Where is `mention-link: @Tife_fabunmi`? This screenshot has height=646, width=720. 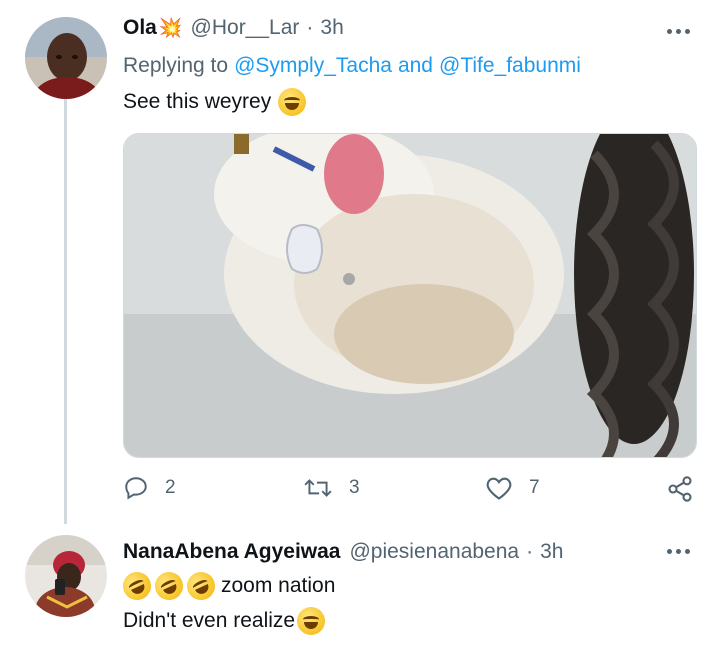 mention-link: @Tife_fabunmi is located at coordinates (510, 66).